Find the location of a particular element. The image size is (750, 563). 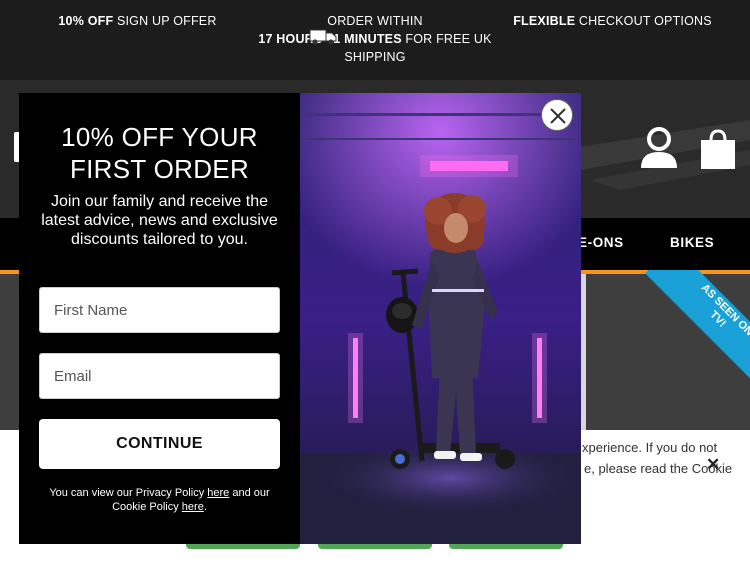

policy-prefix: You can view our Privacy Policy is located at coordinates (128, 493).